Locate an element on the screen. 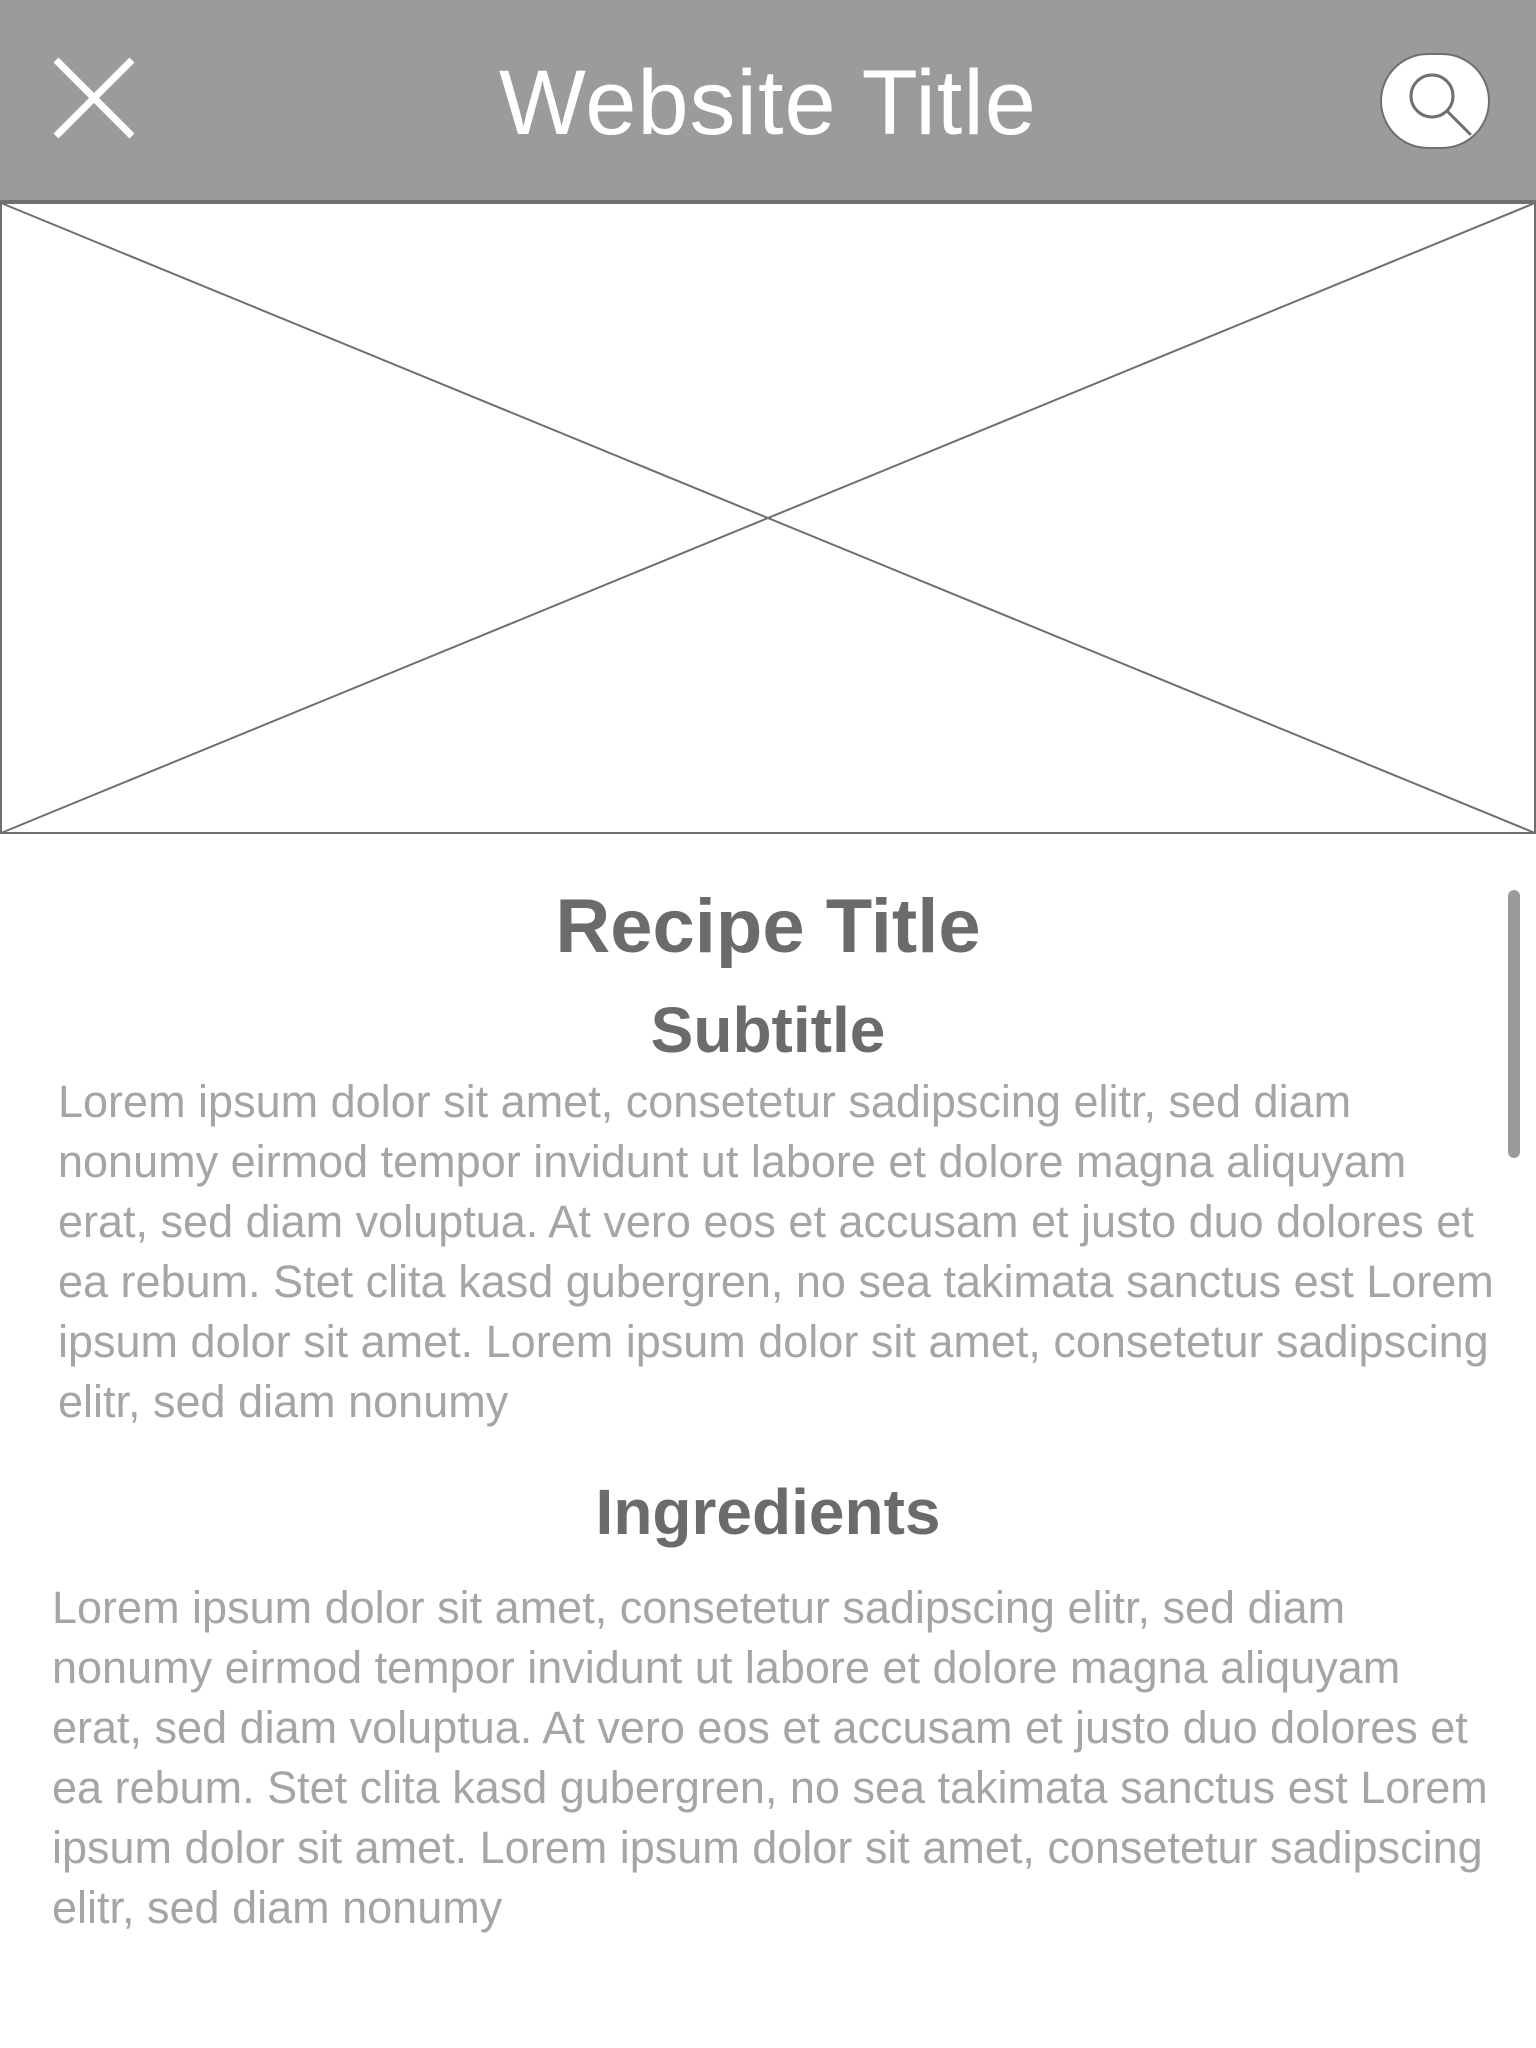 The height and width of the screenshot is (2048, 1536). search-button is located at coordinates (1435, 101).